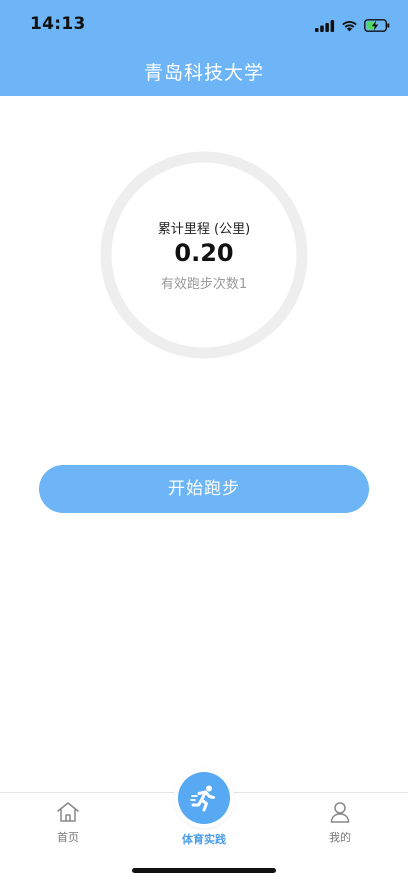 Image resolution: width=408 pixels, height=883 pixels. I want to click on page-title: 青岛科技大学, so click(203, 73).